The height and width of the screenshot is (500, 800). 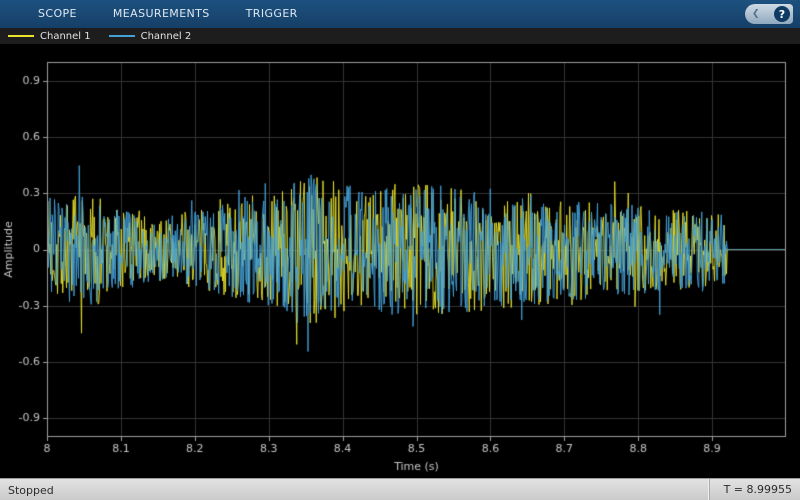 I want to click on toolbar: SCOPE MEASUREMENTS TRIGGER ❮ ?, so click(x=400, y=14).